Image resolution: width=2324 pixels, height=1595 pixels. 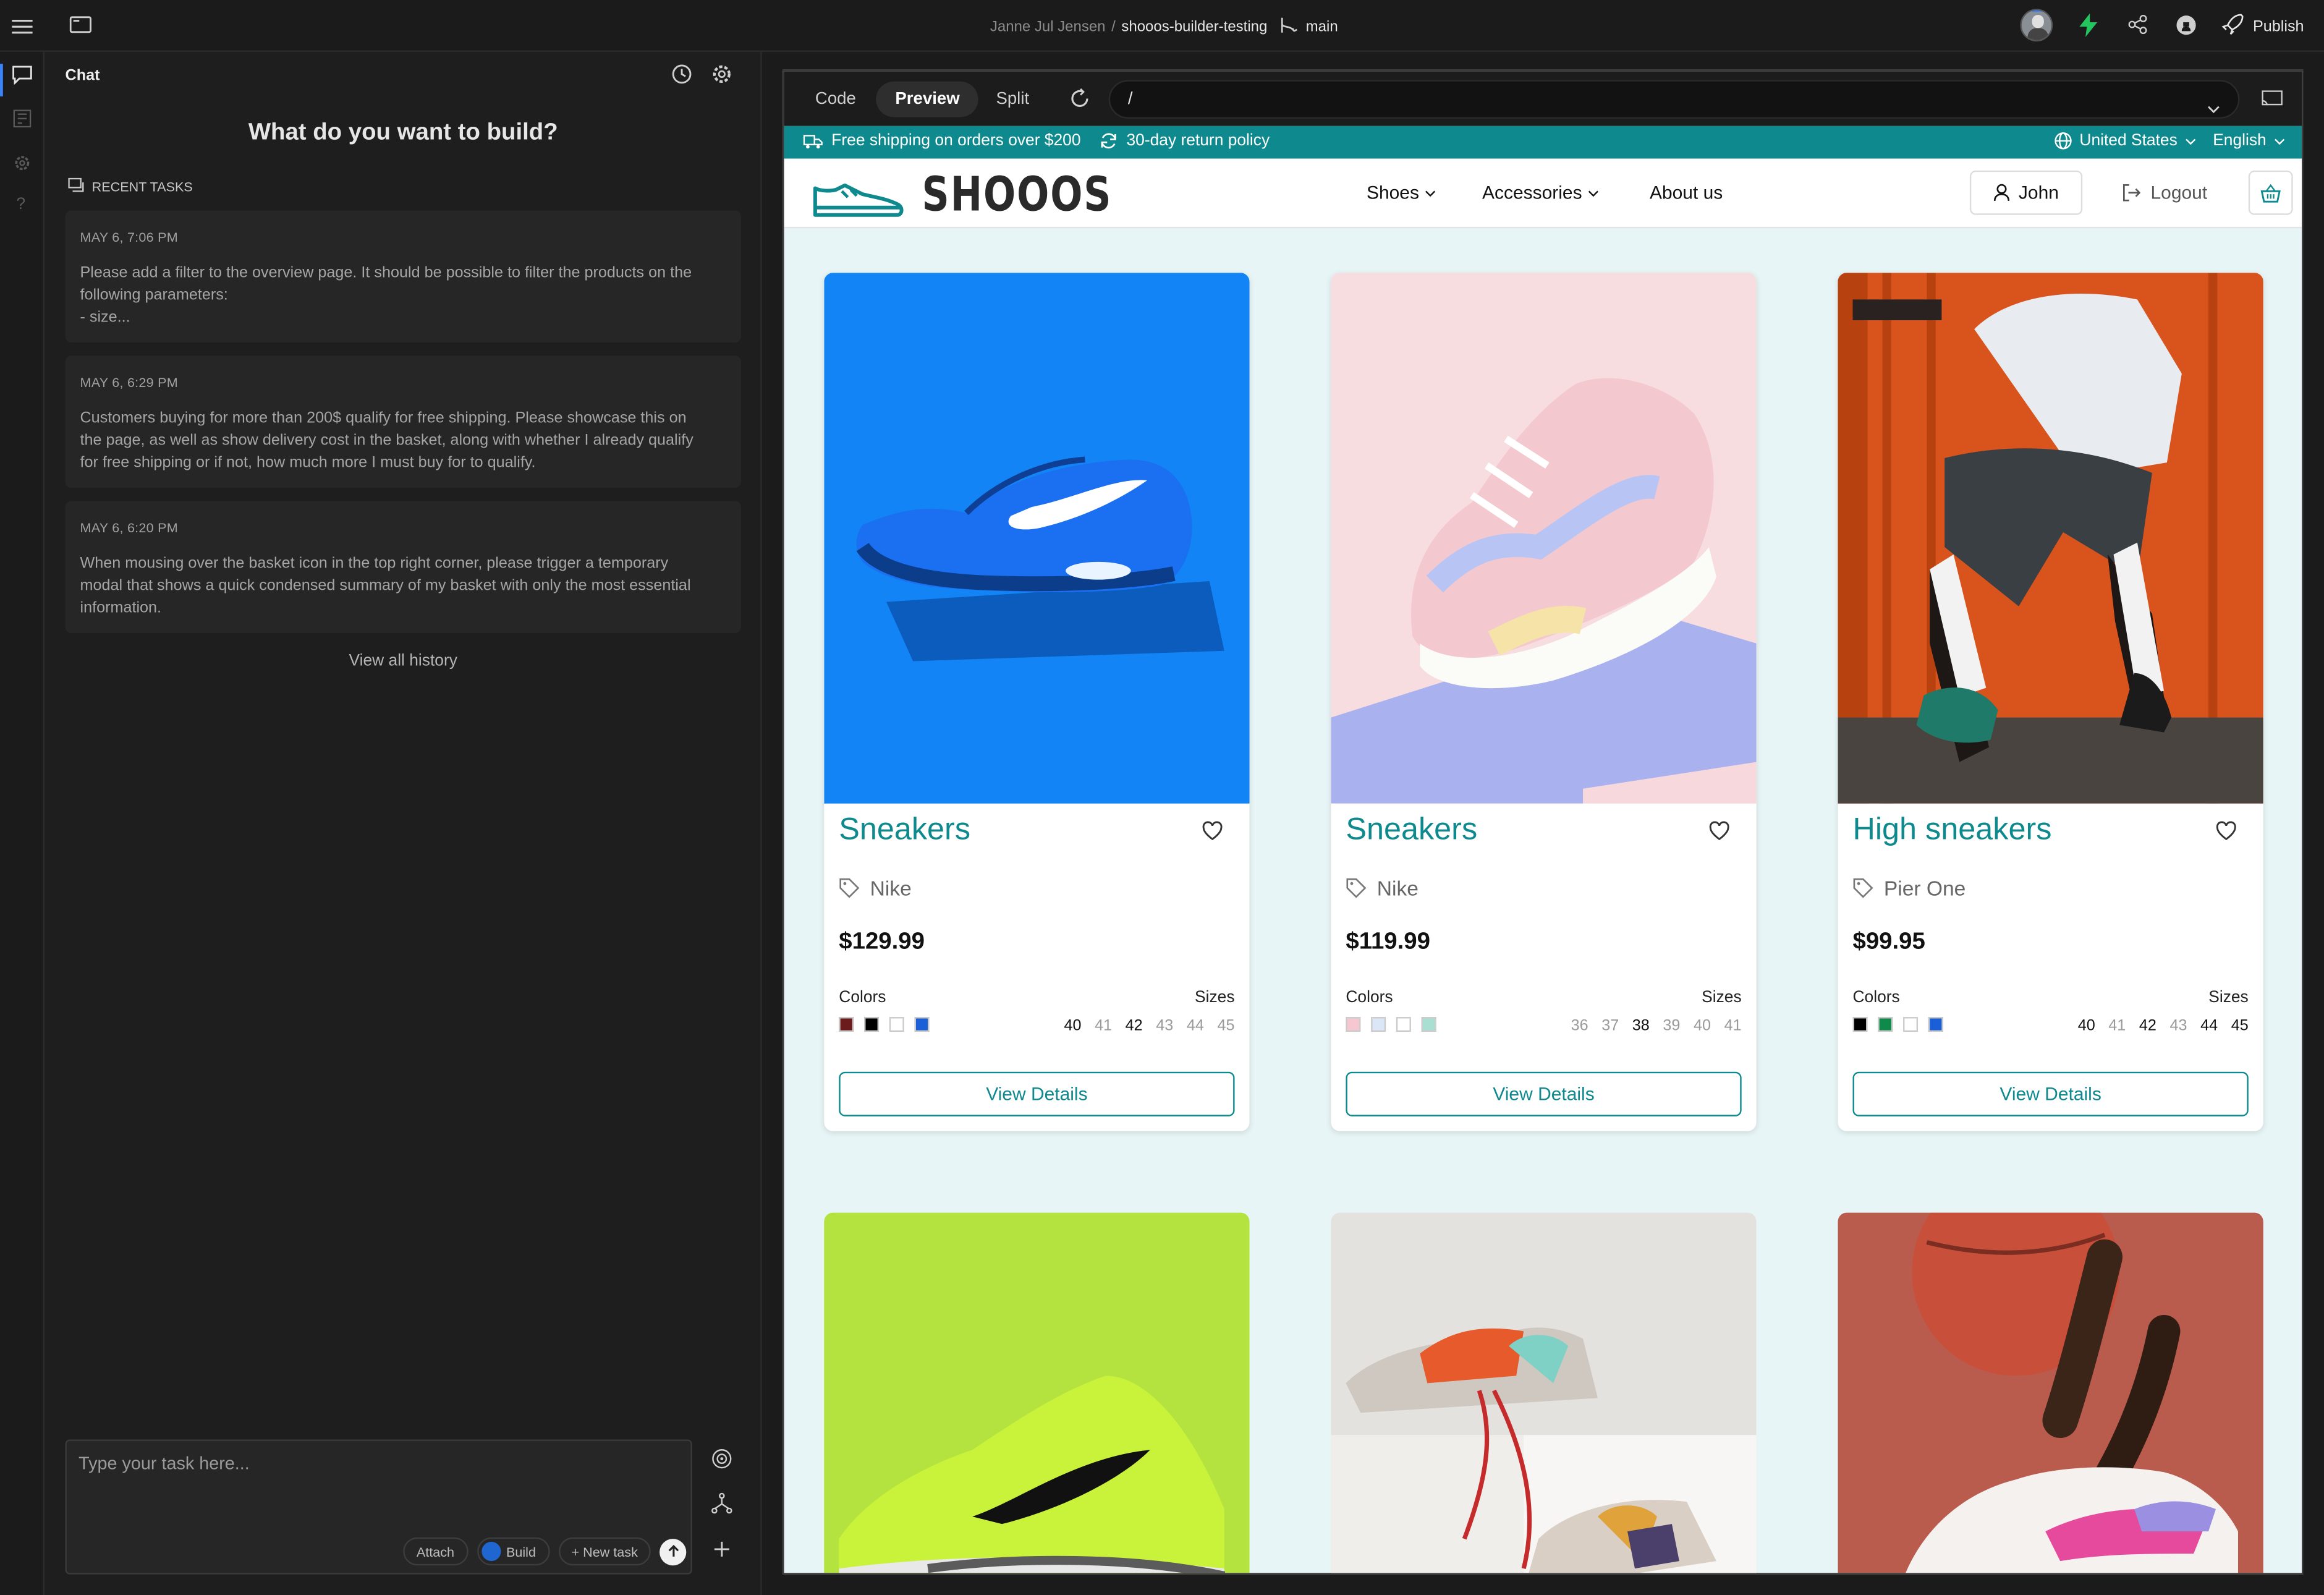 I want to click on size-option: 38, so click(x=1641, y=1026).